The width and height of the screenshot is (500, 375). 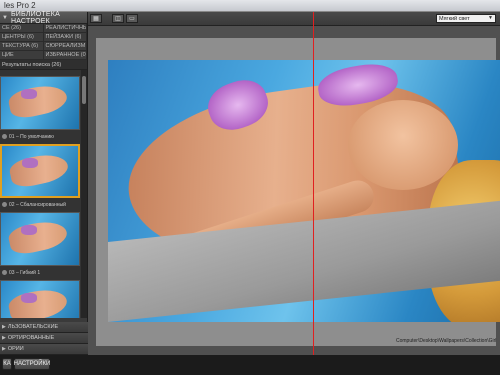 I want to click on collapse-triangle-icon: ▼, so click(x=5, y=18).